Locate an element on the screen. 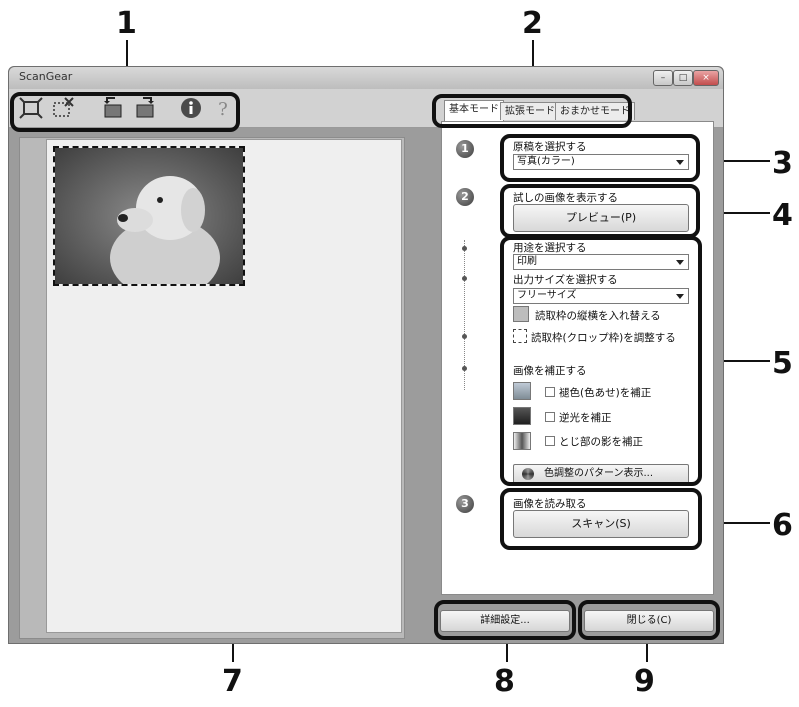  preview-thumbnail is located at coordinates (149, 216).